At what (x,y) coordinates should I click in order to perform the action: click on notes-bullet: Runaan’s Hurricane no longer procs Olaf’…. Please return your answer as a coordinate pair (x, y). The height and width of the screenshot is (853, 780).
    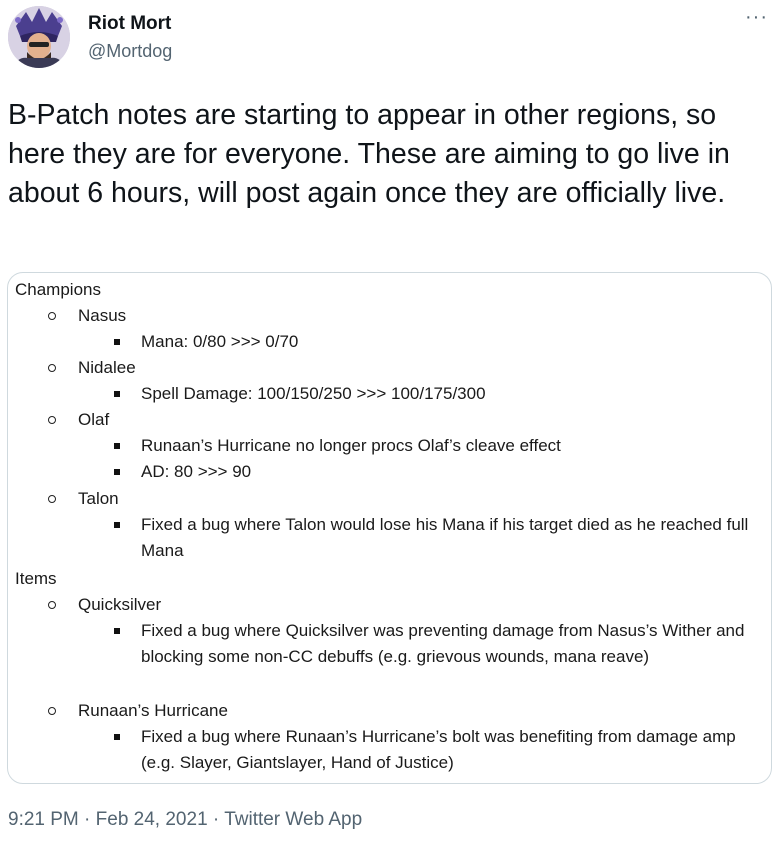
    Looking at the image, I should click on (437, 446).